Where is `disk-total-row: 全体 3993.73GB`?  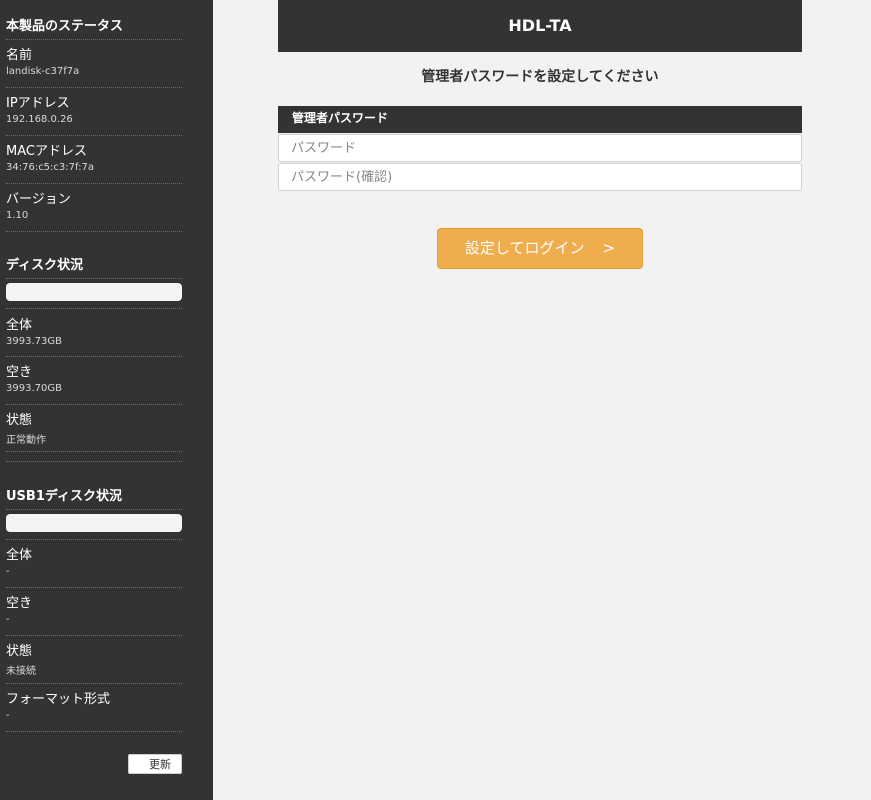
disk-total-row: 全体 3993.73GB is located at coordinates (94, 334).